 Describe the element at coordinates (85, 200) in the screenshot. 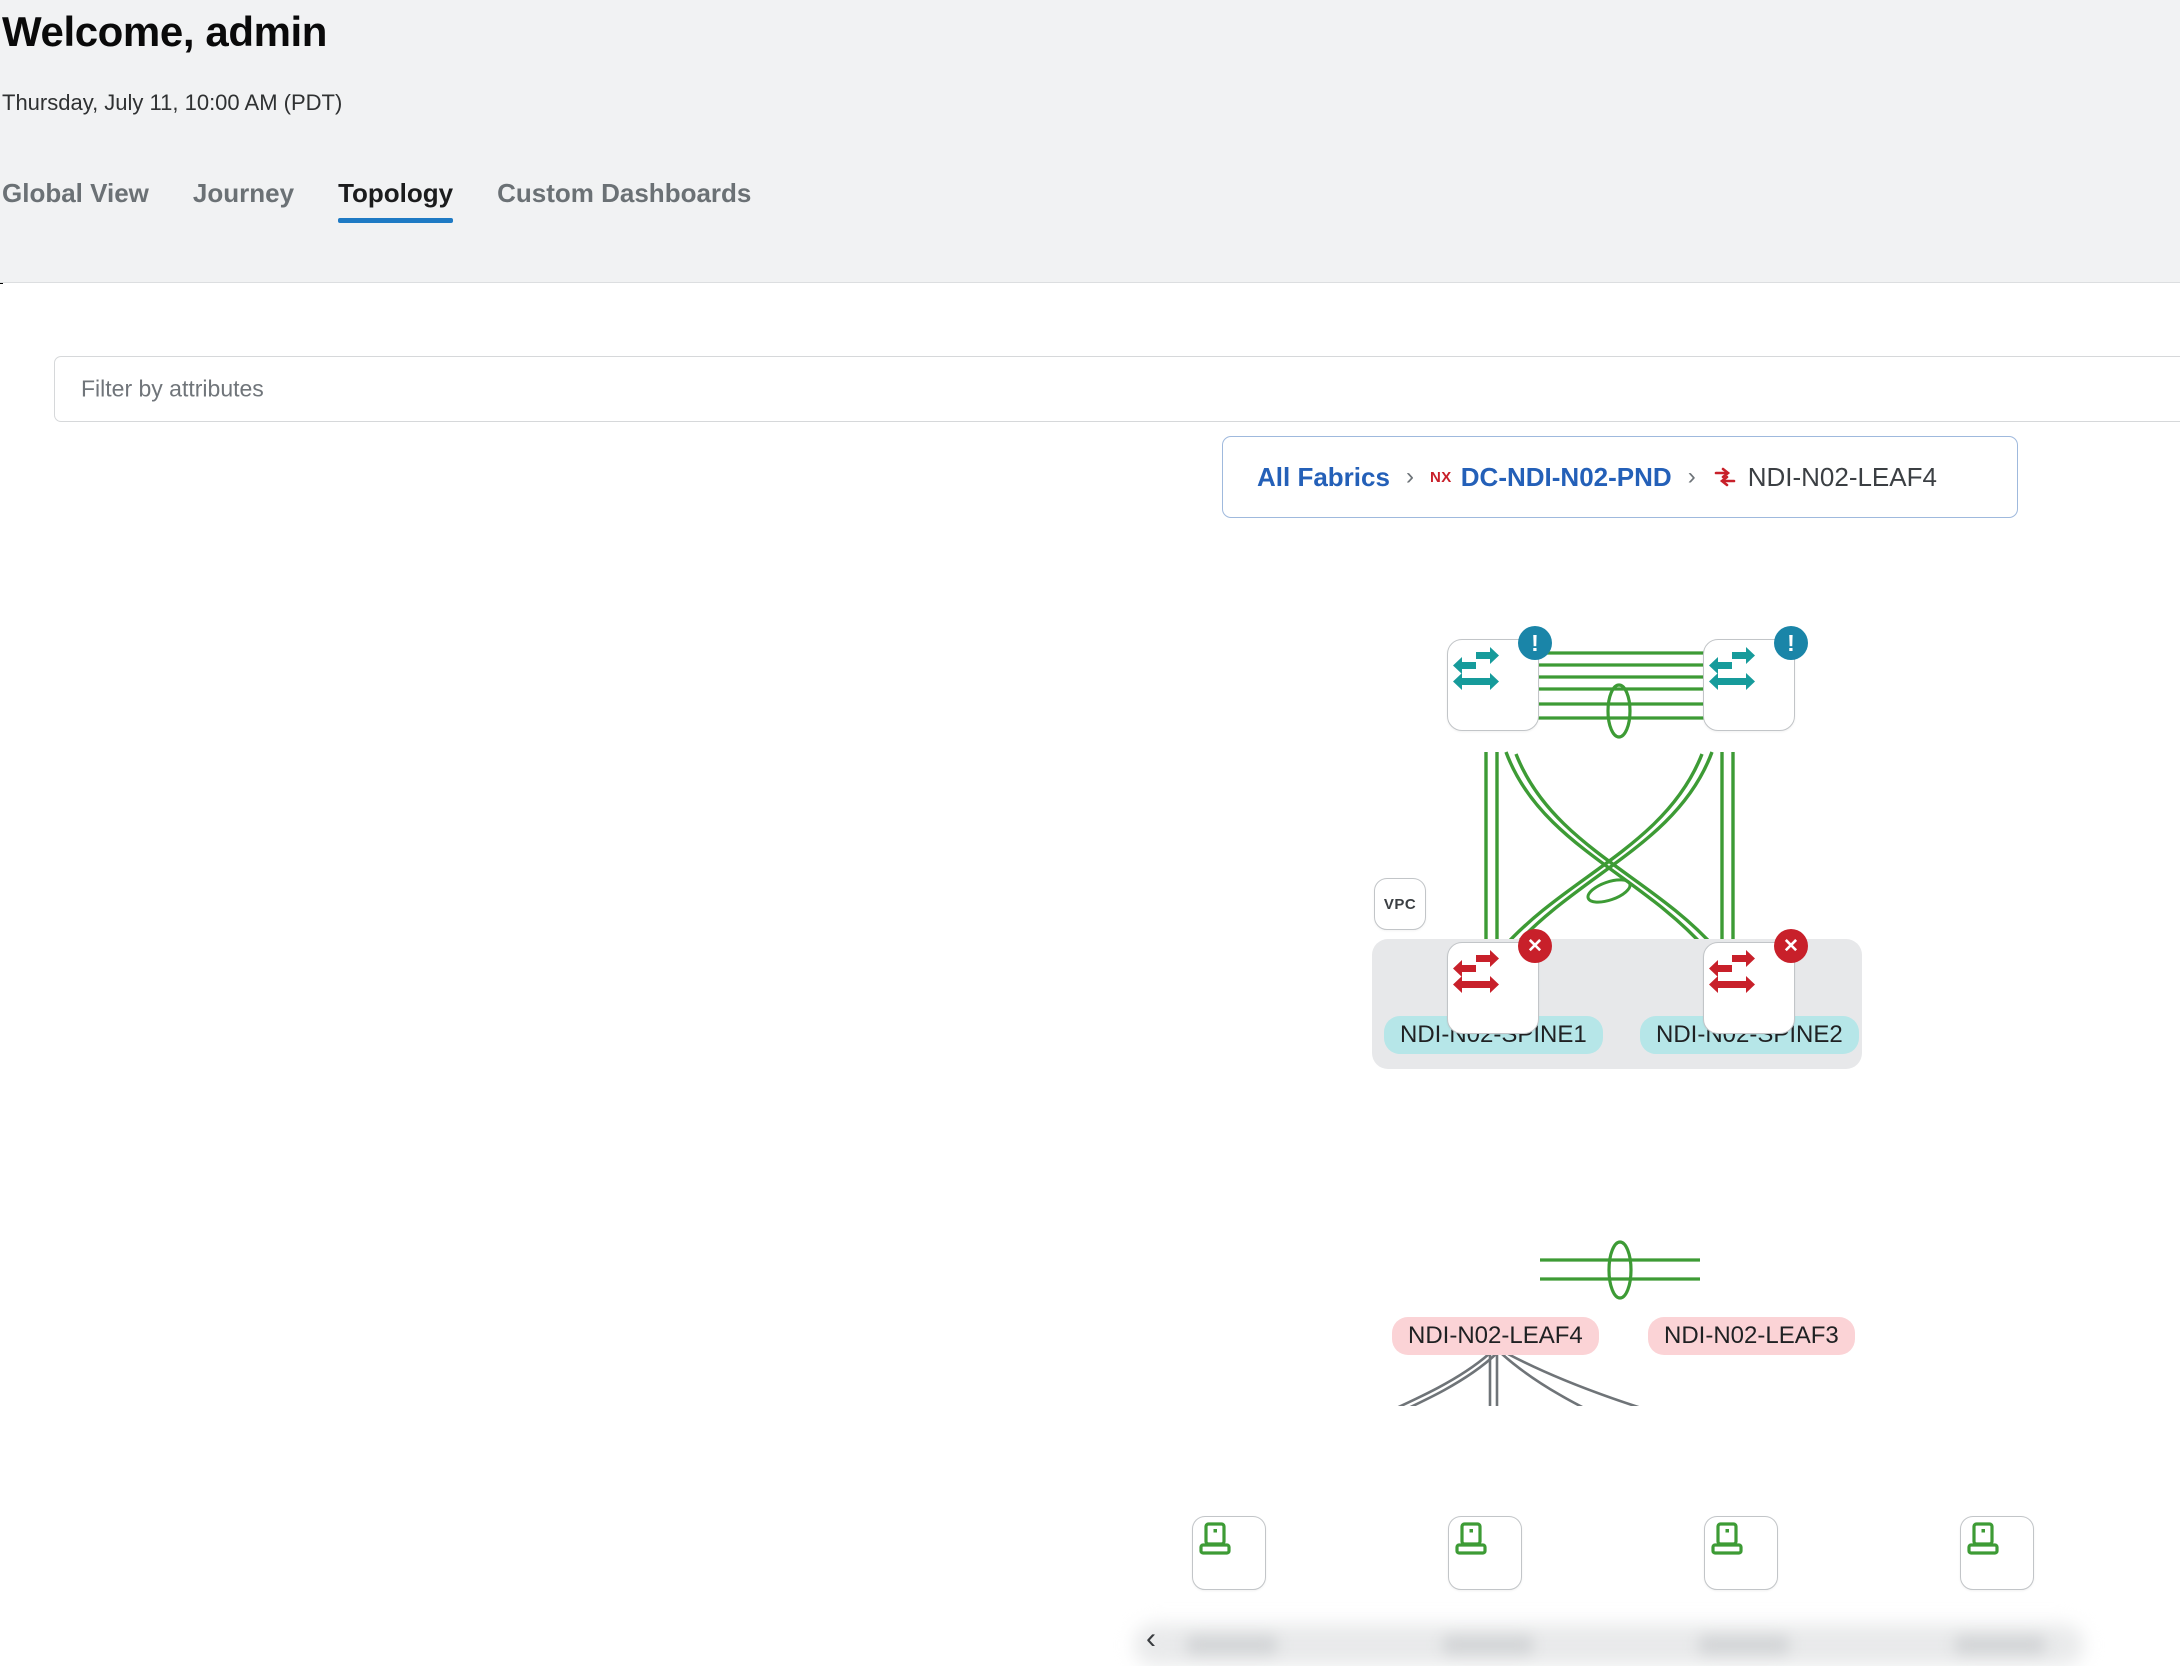

I see `tab-global-view: Global View` at that location.